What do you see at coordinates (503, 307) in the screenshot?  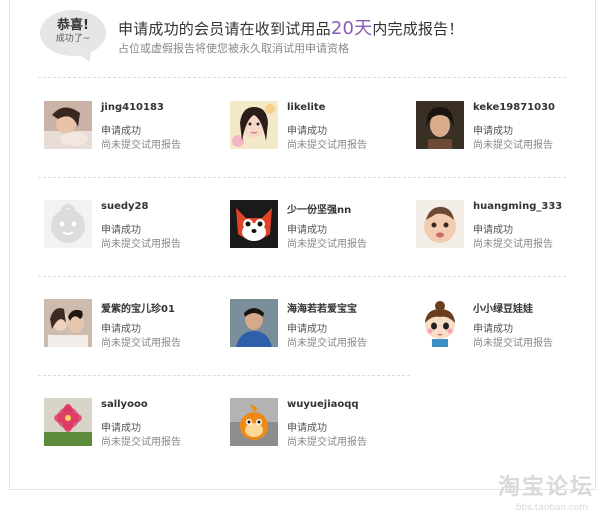 I see `member-name: 小小绿豆娃娃` at bounding box center [503, 307].